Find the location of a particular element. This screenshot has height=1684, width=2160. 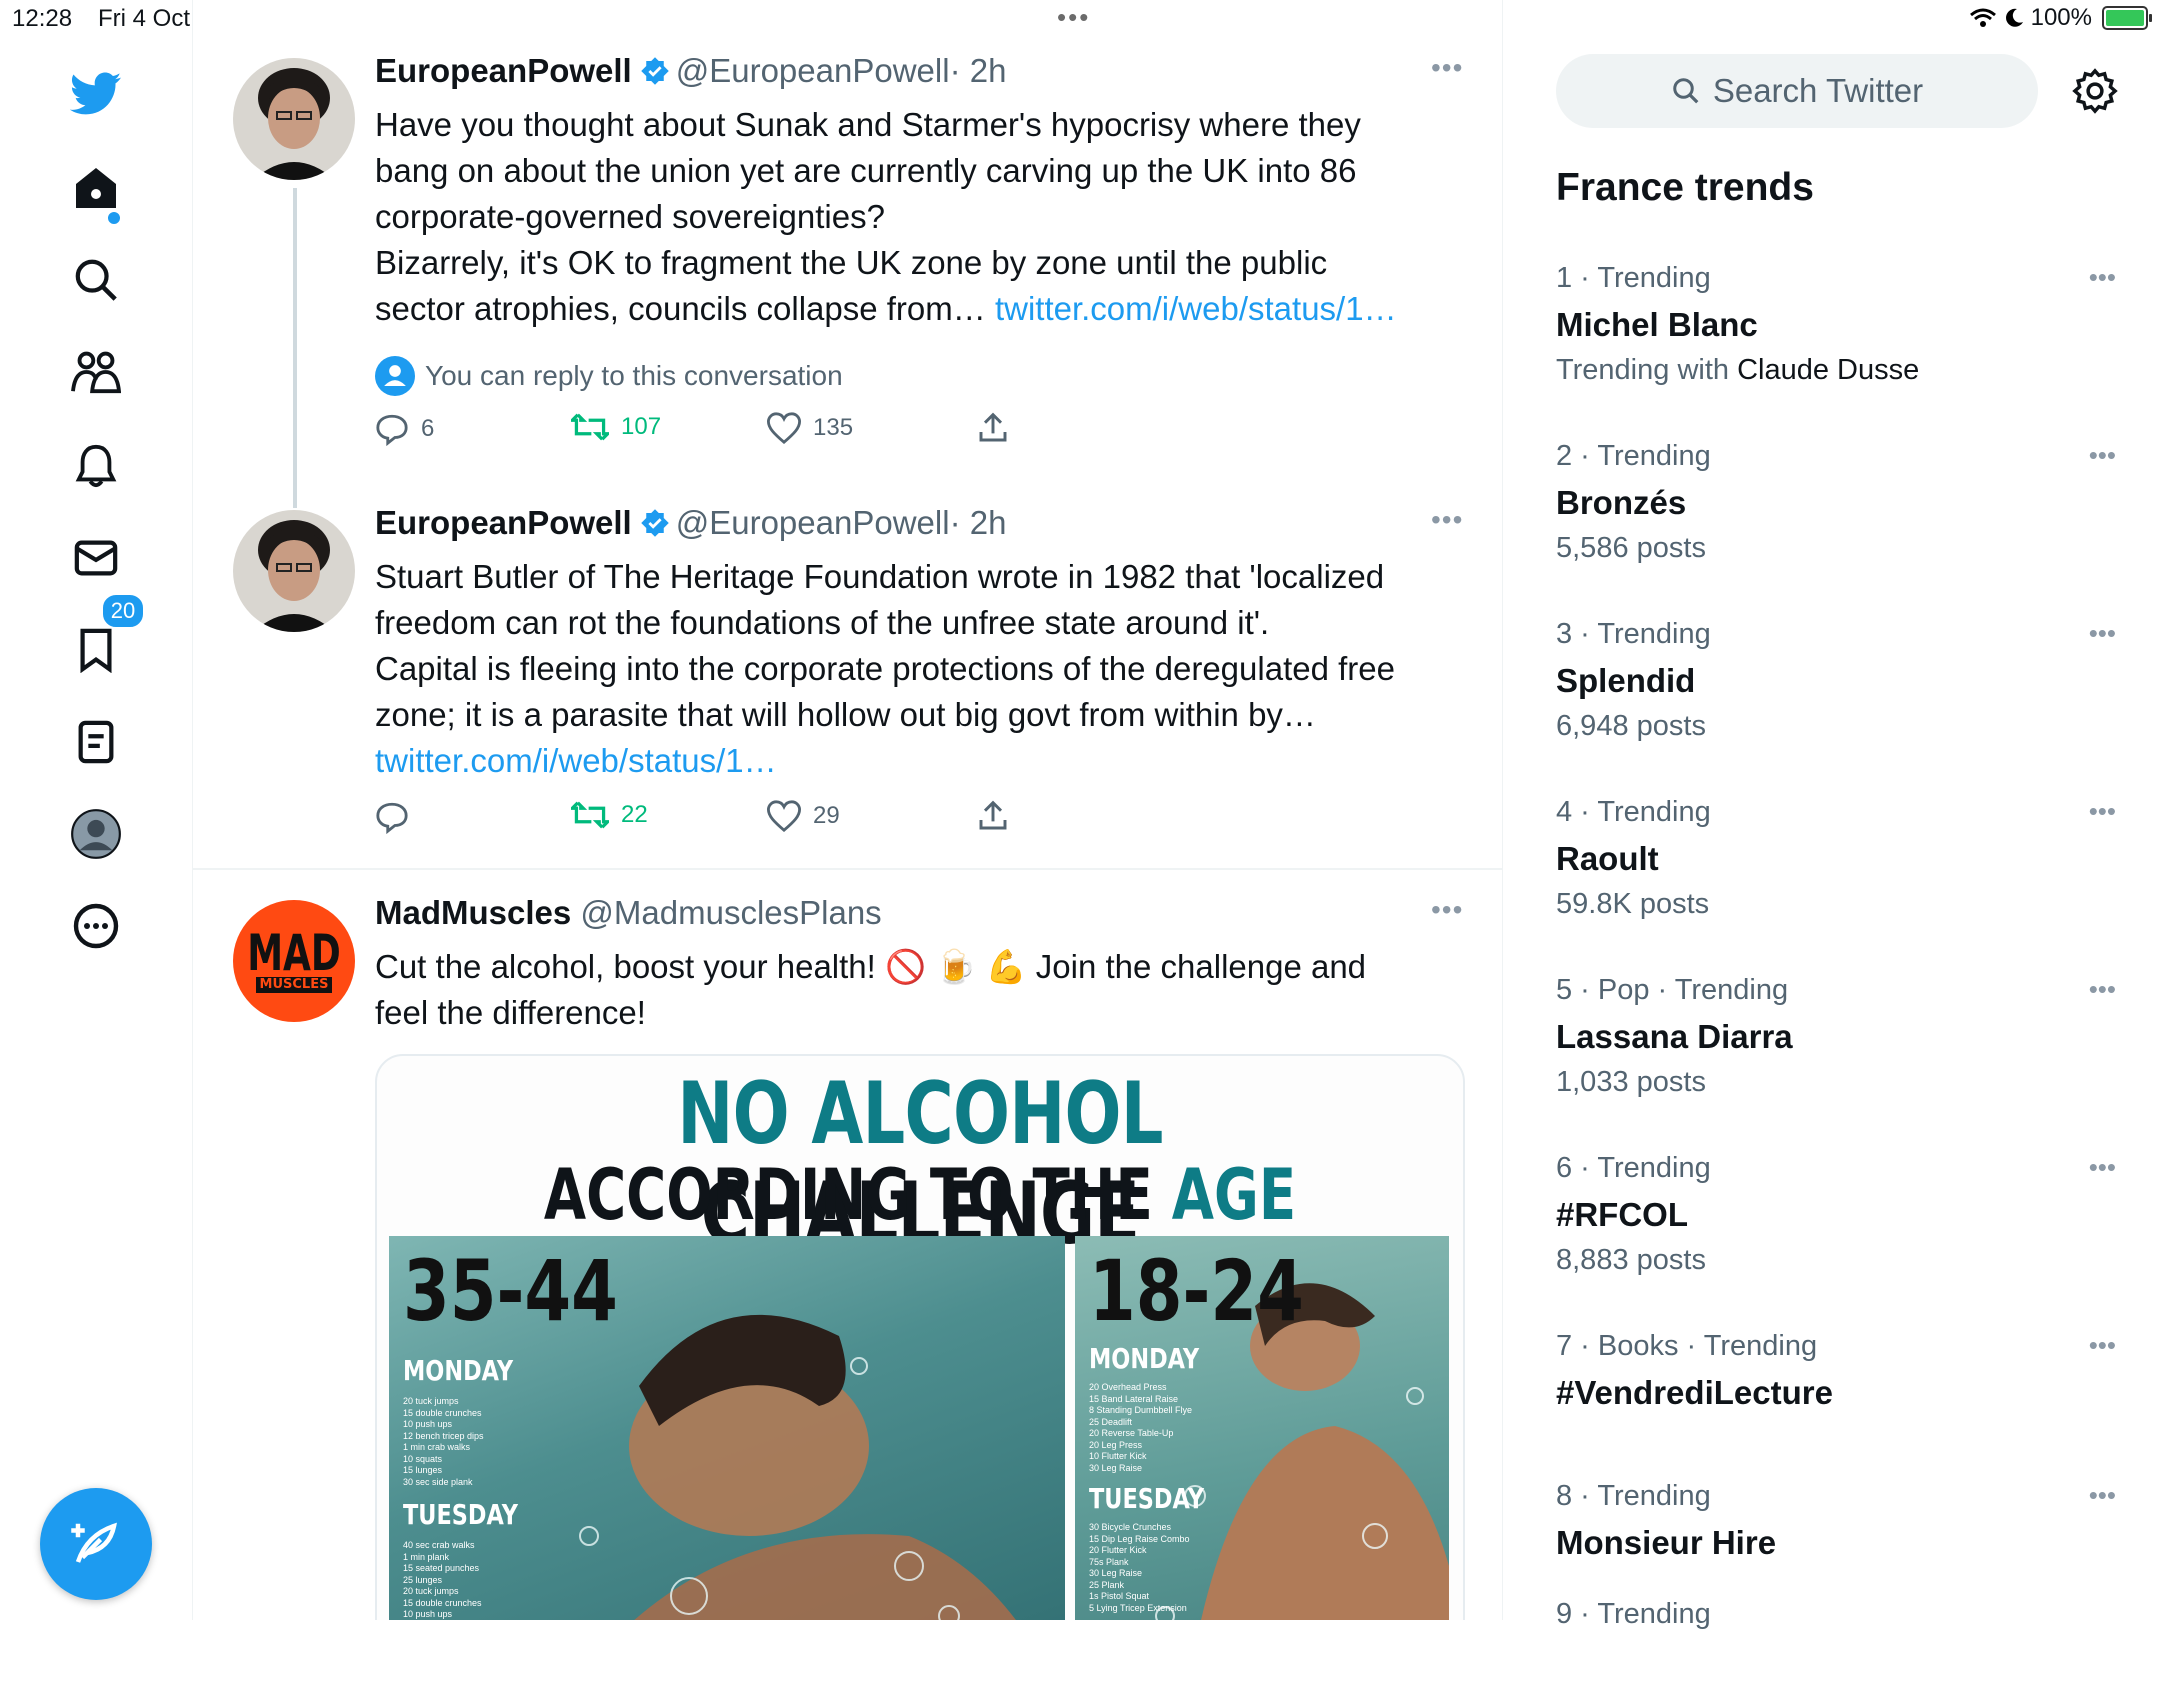

status-indicators: 100% is located at coordinates (2060, 18).